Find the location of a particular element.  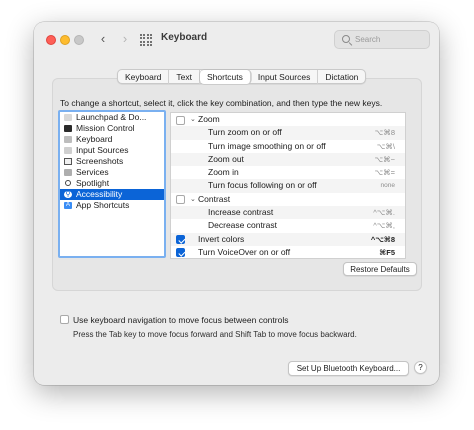

close-button is located at coordinates (51, 40).